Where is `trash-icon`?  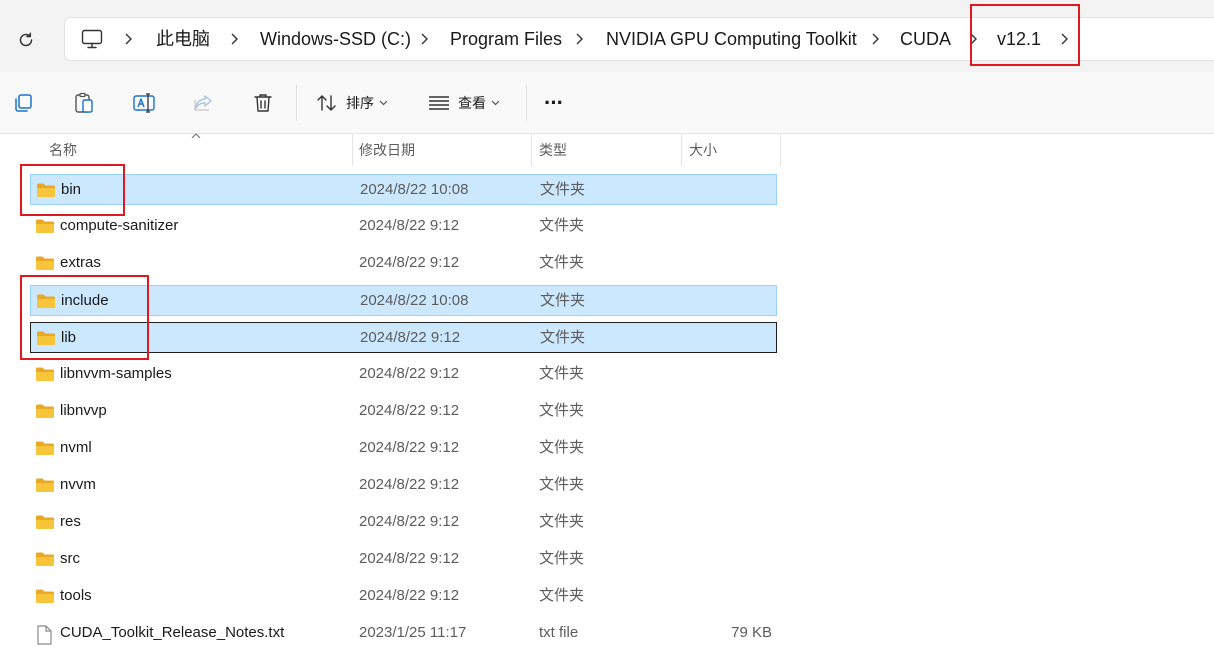 trash-icon is located at coordinates (263, 103).